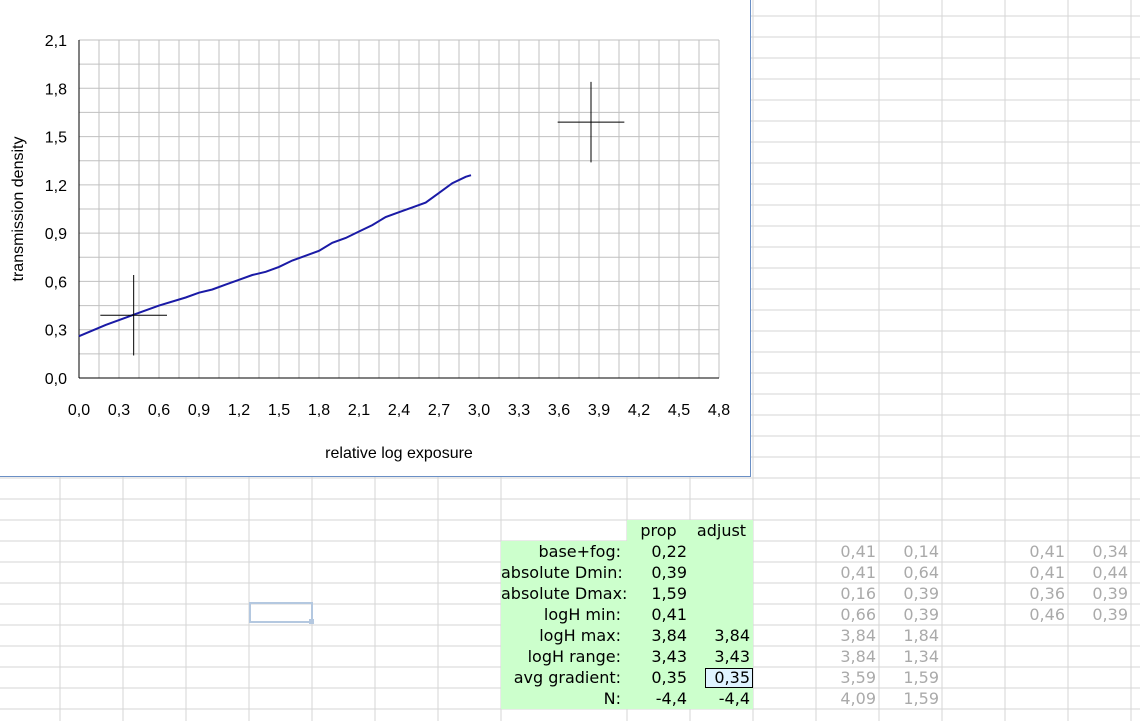 The width and height of the screenshot is (1140, 725). What do you see at coordinates (564, 635) in the screenshot?
I see `row-label: logH max:` at bounding box center [564, 635].